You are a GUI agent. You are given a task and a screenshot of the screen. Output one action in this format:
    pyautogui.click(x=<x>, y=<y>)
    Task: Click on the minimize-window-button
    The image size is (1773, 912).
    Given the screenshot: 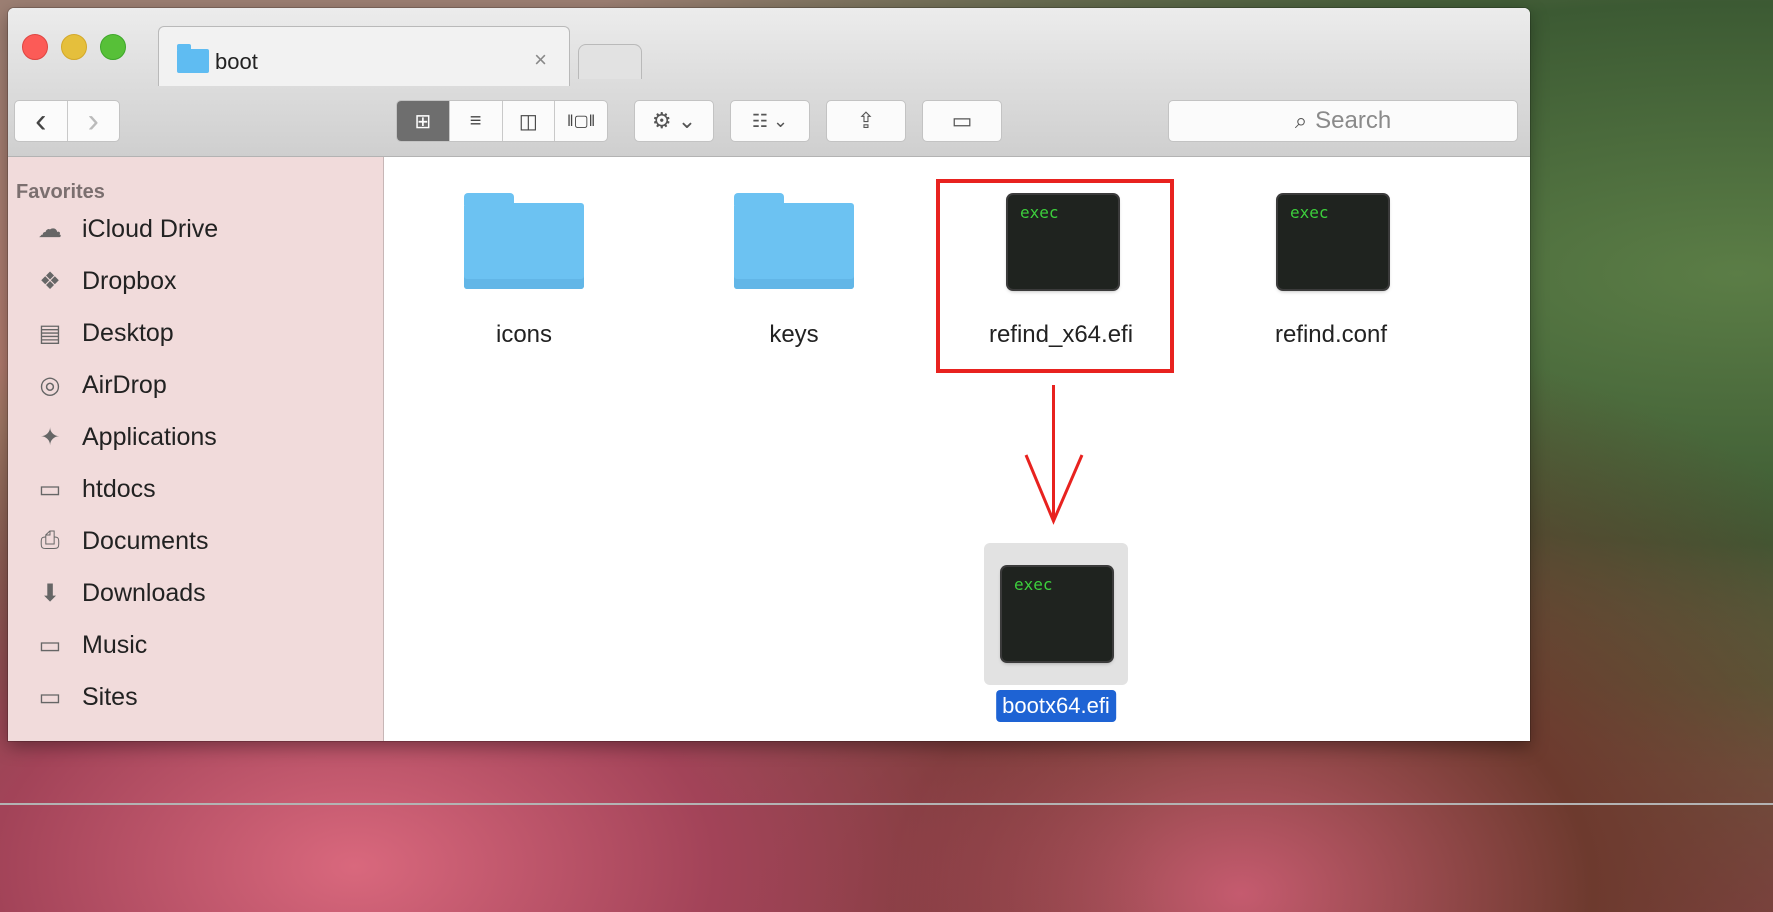 What is the action you would take?
    pyautogui.click(x=74, y=47)
    